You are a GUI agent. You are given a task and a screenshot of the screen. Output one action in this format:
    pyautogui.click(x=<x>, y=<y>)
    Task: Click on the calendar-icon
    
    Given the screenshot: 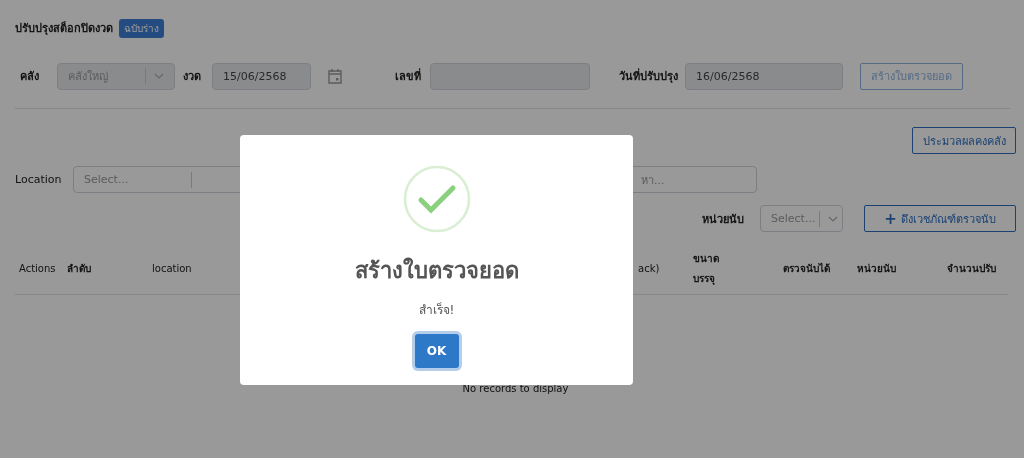 What is the action you would take?
    pyautogui.click(x=335, y=76)
    